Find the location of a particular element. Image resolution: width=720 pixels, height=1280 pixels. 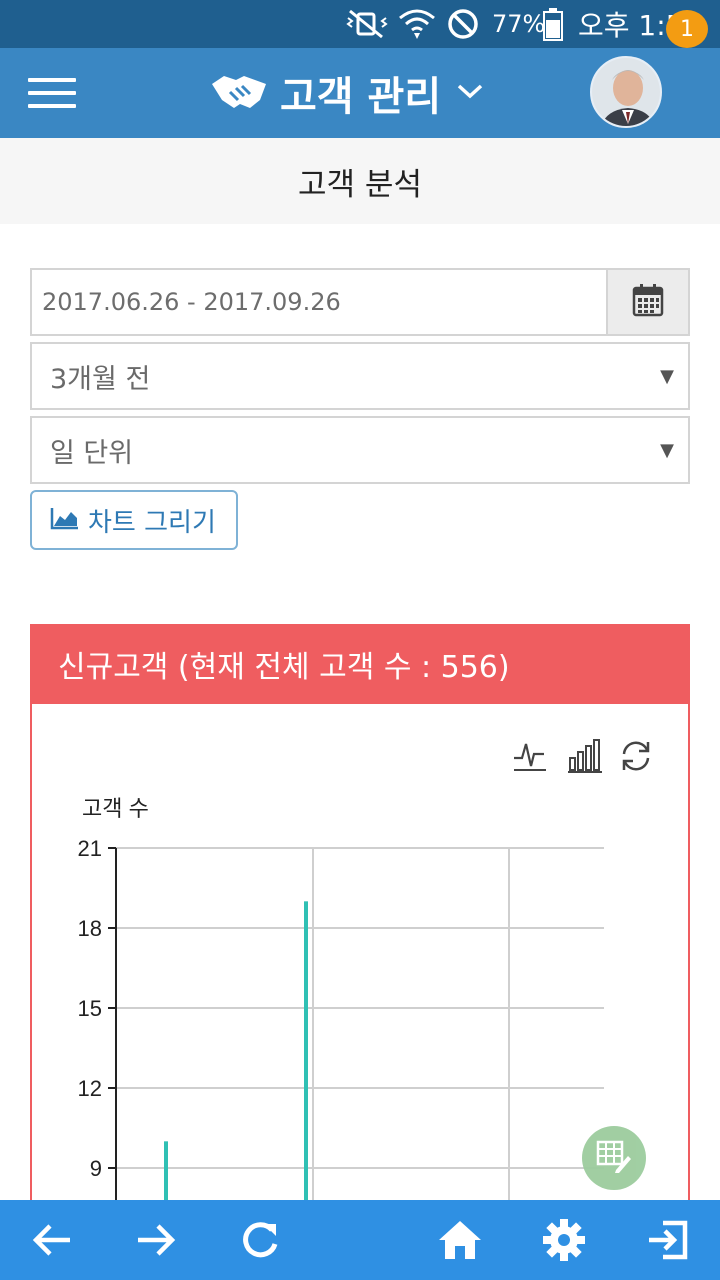

y-tick-label: 15 is located at coordinates (90, 1008).